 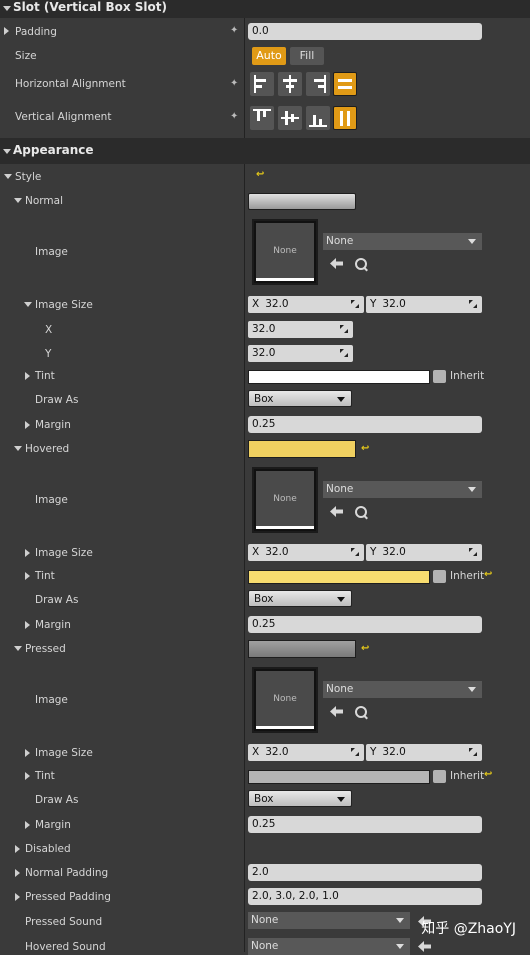 What do you see at coordinates (339, 577) in the screenshot?
I see `hovered-tint-color` at bounding box center [339, 577].